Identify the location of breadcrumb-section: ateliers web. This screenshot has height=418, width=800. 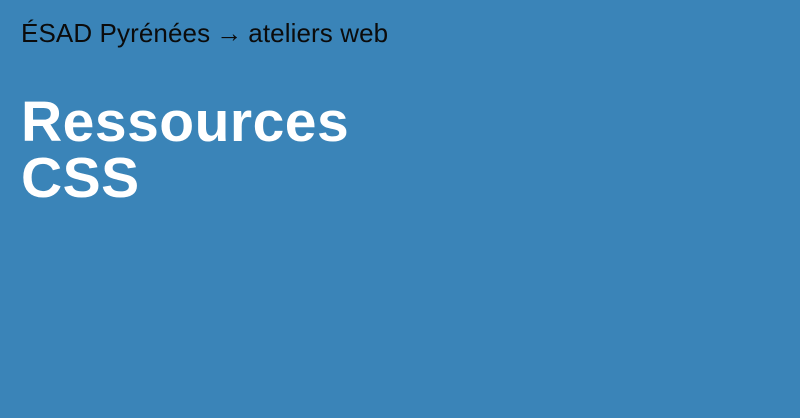
(318, 33).